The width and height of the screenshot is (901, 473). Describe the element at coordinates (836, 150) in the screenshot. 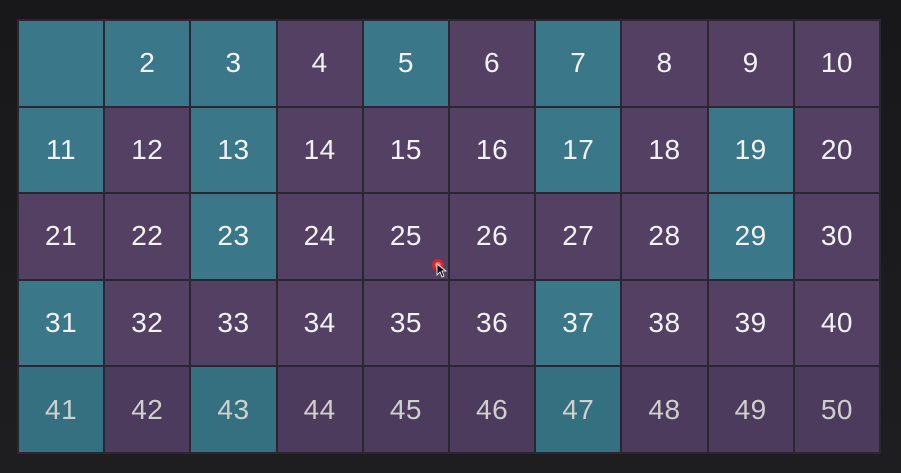

I see `number-cell-20: 20` at that location.